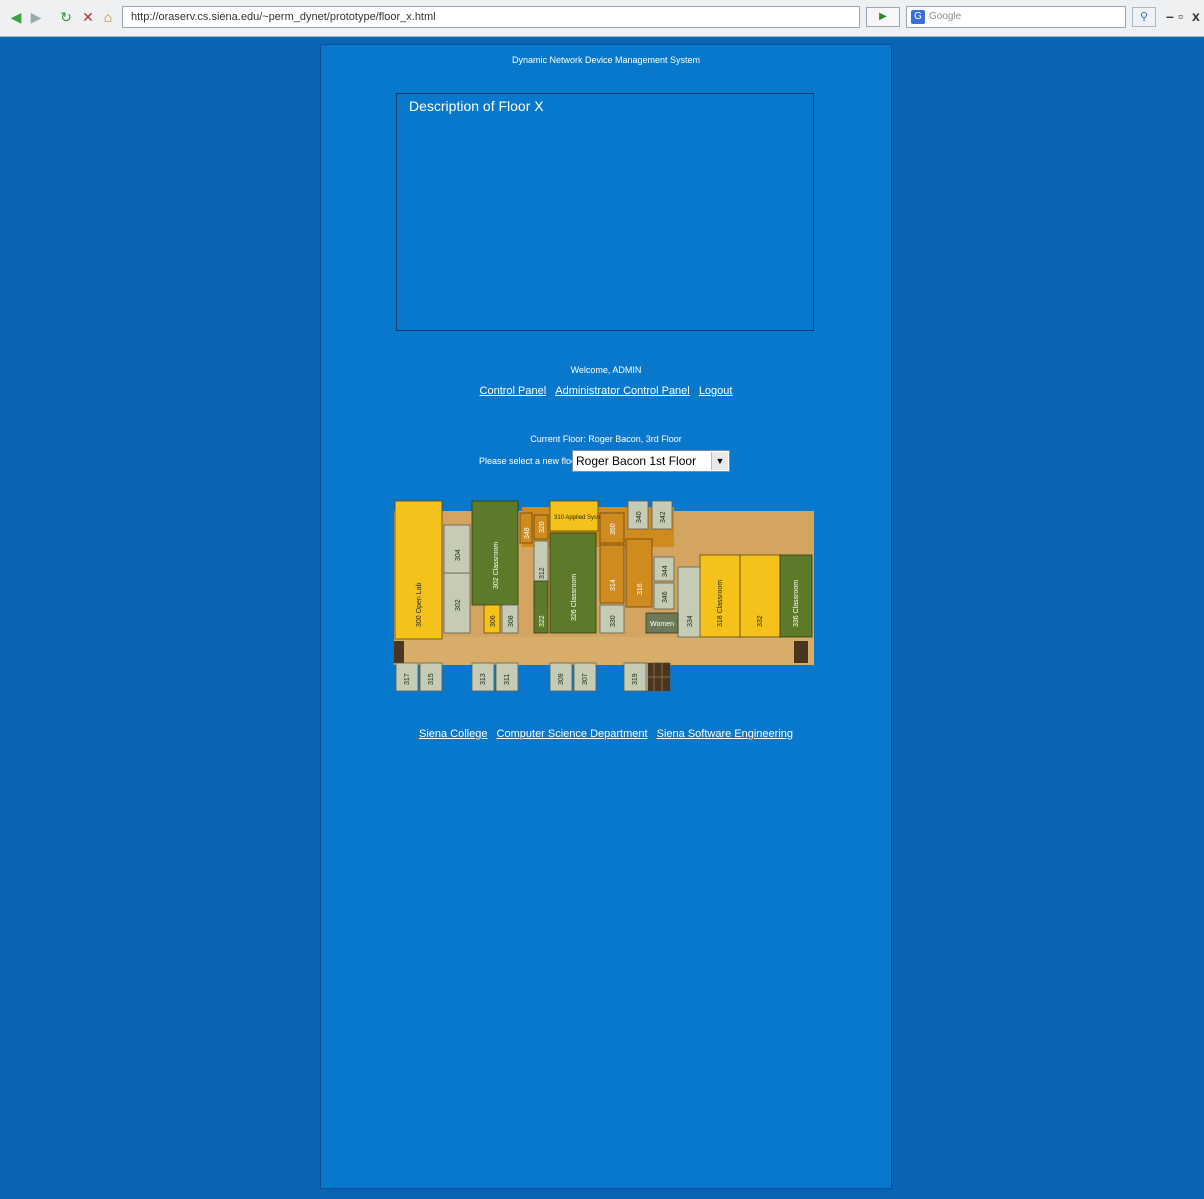 The height and width of the screenshot is (1199, 1204). I want to click on room-300-label: 300 Open Lab, so click(419, 605).